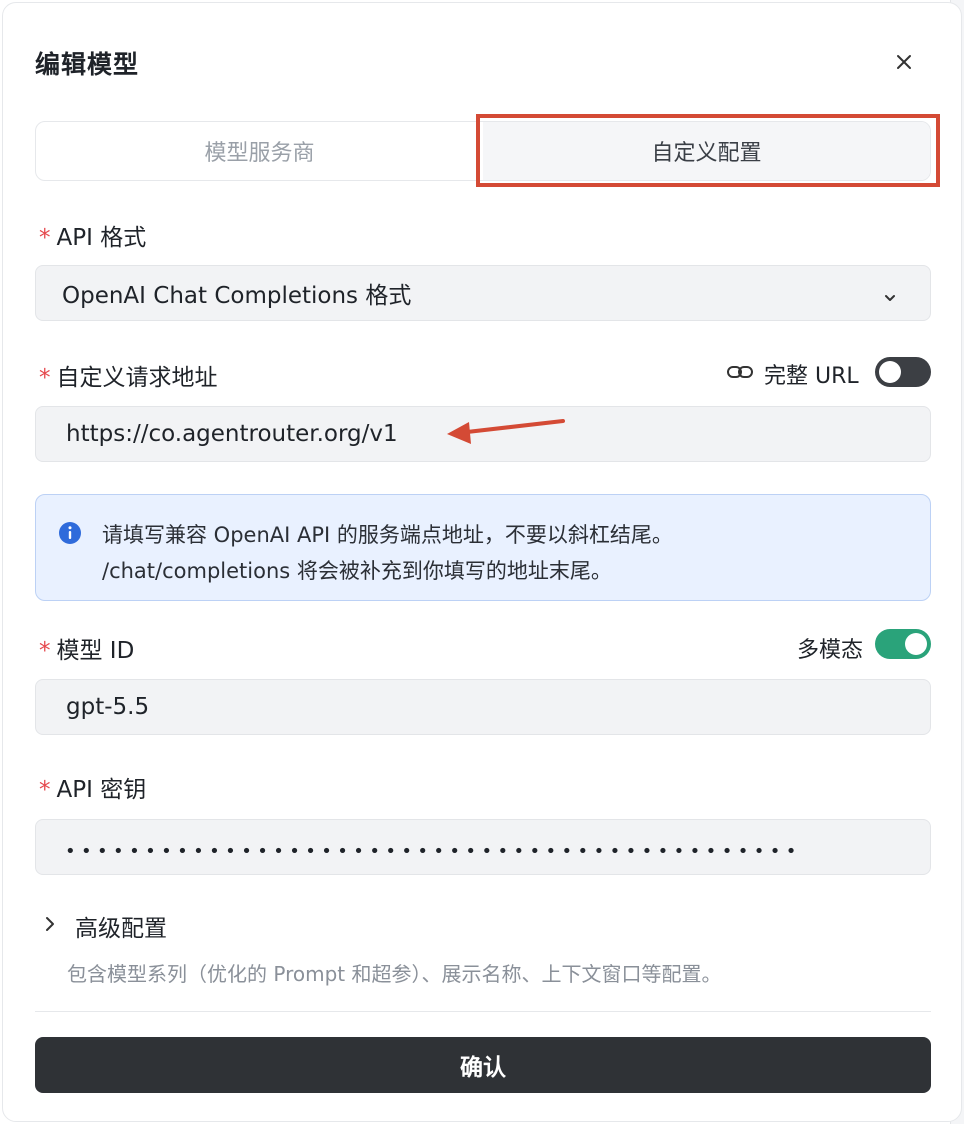  I want to click on api-format-selected-value: OpenAI Chat Completions 格式, so click(237, 296).